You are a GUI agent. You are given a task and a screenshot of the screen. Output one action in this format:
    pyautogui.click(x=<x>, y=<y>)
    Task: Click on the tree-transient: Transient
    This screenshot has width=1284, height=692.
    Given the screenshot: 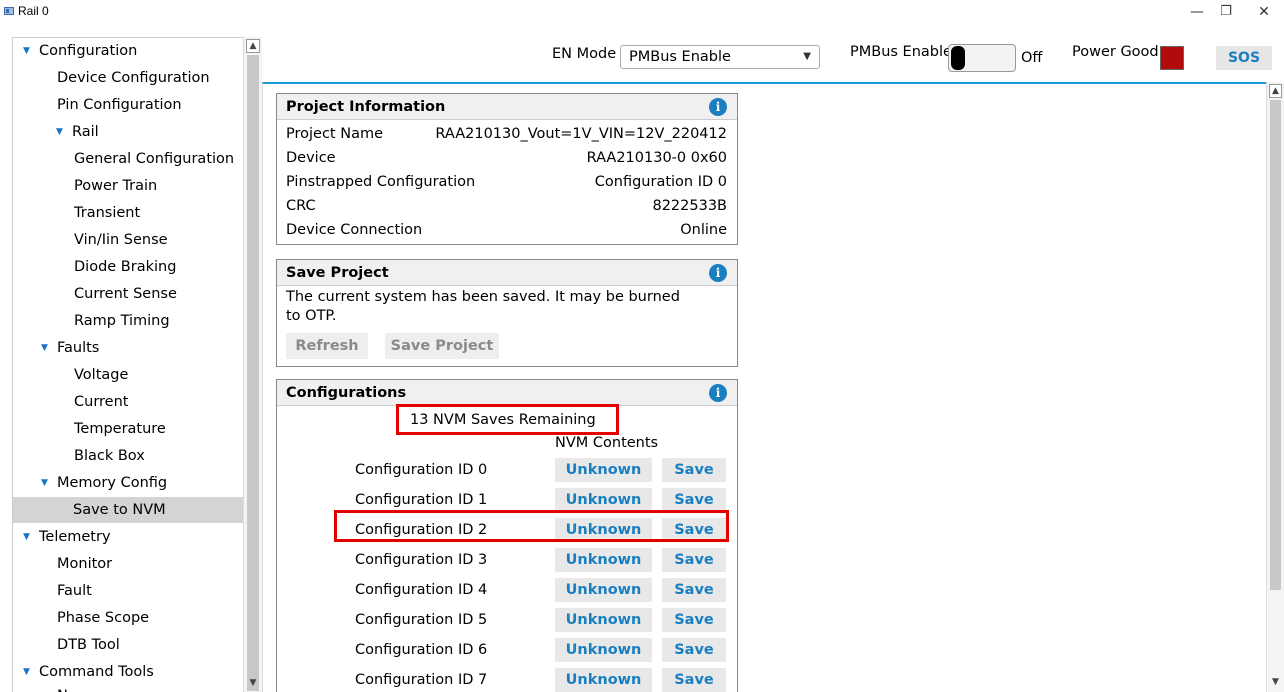 What is the action you would take?
    pyautogui.click(x=107, y=213)
    